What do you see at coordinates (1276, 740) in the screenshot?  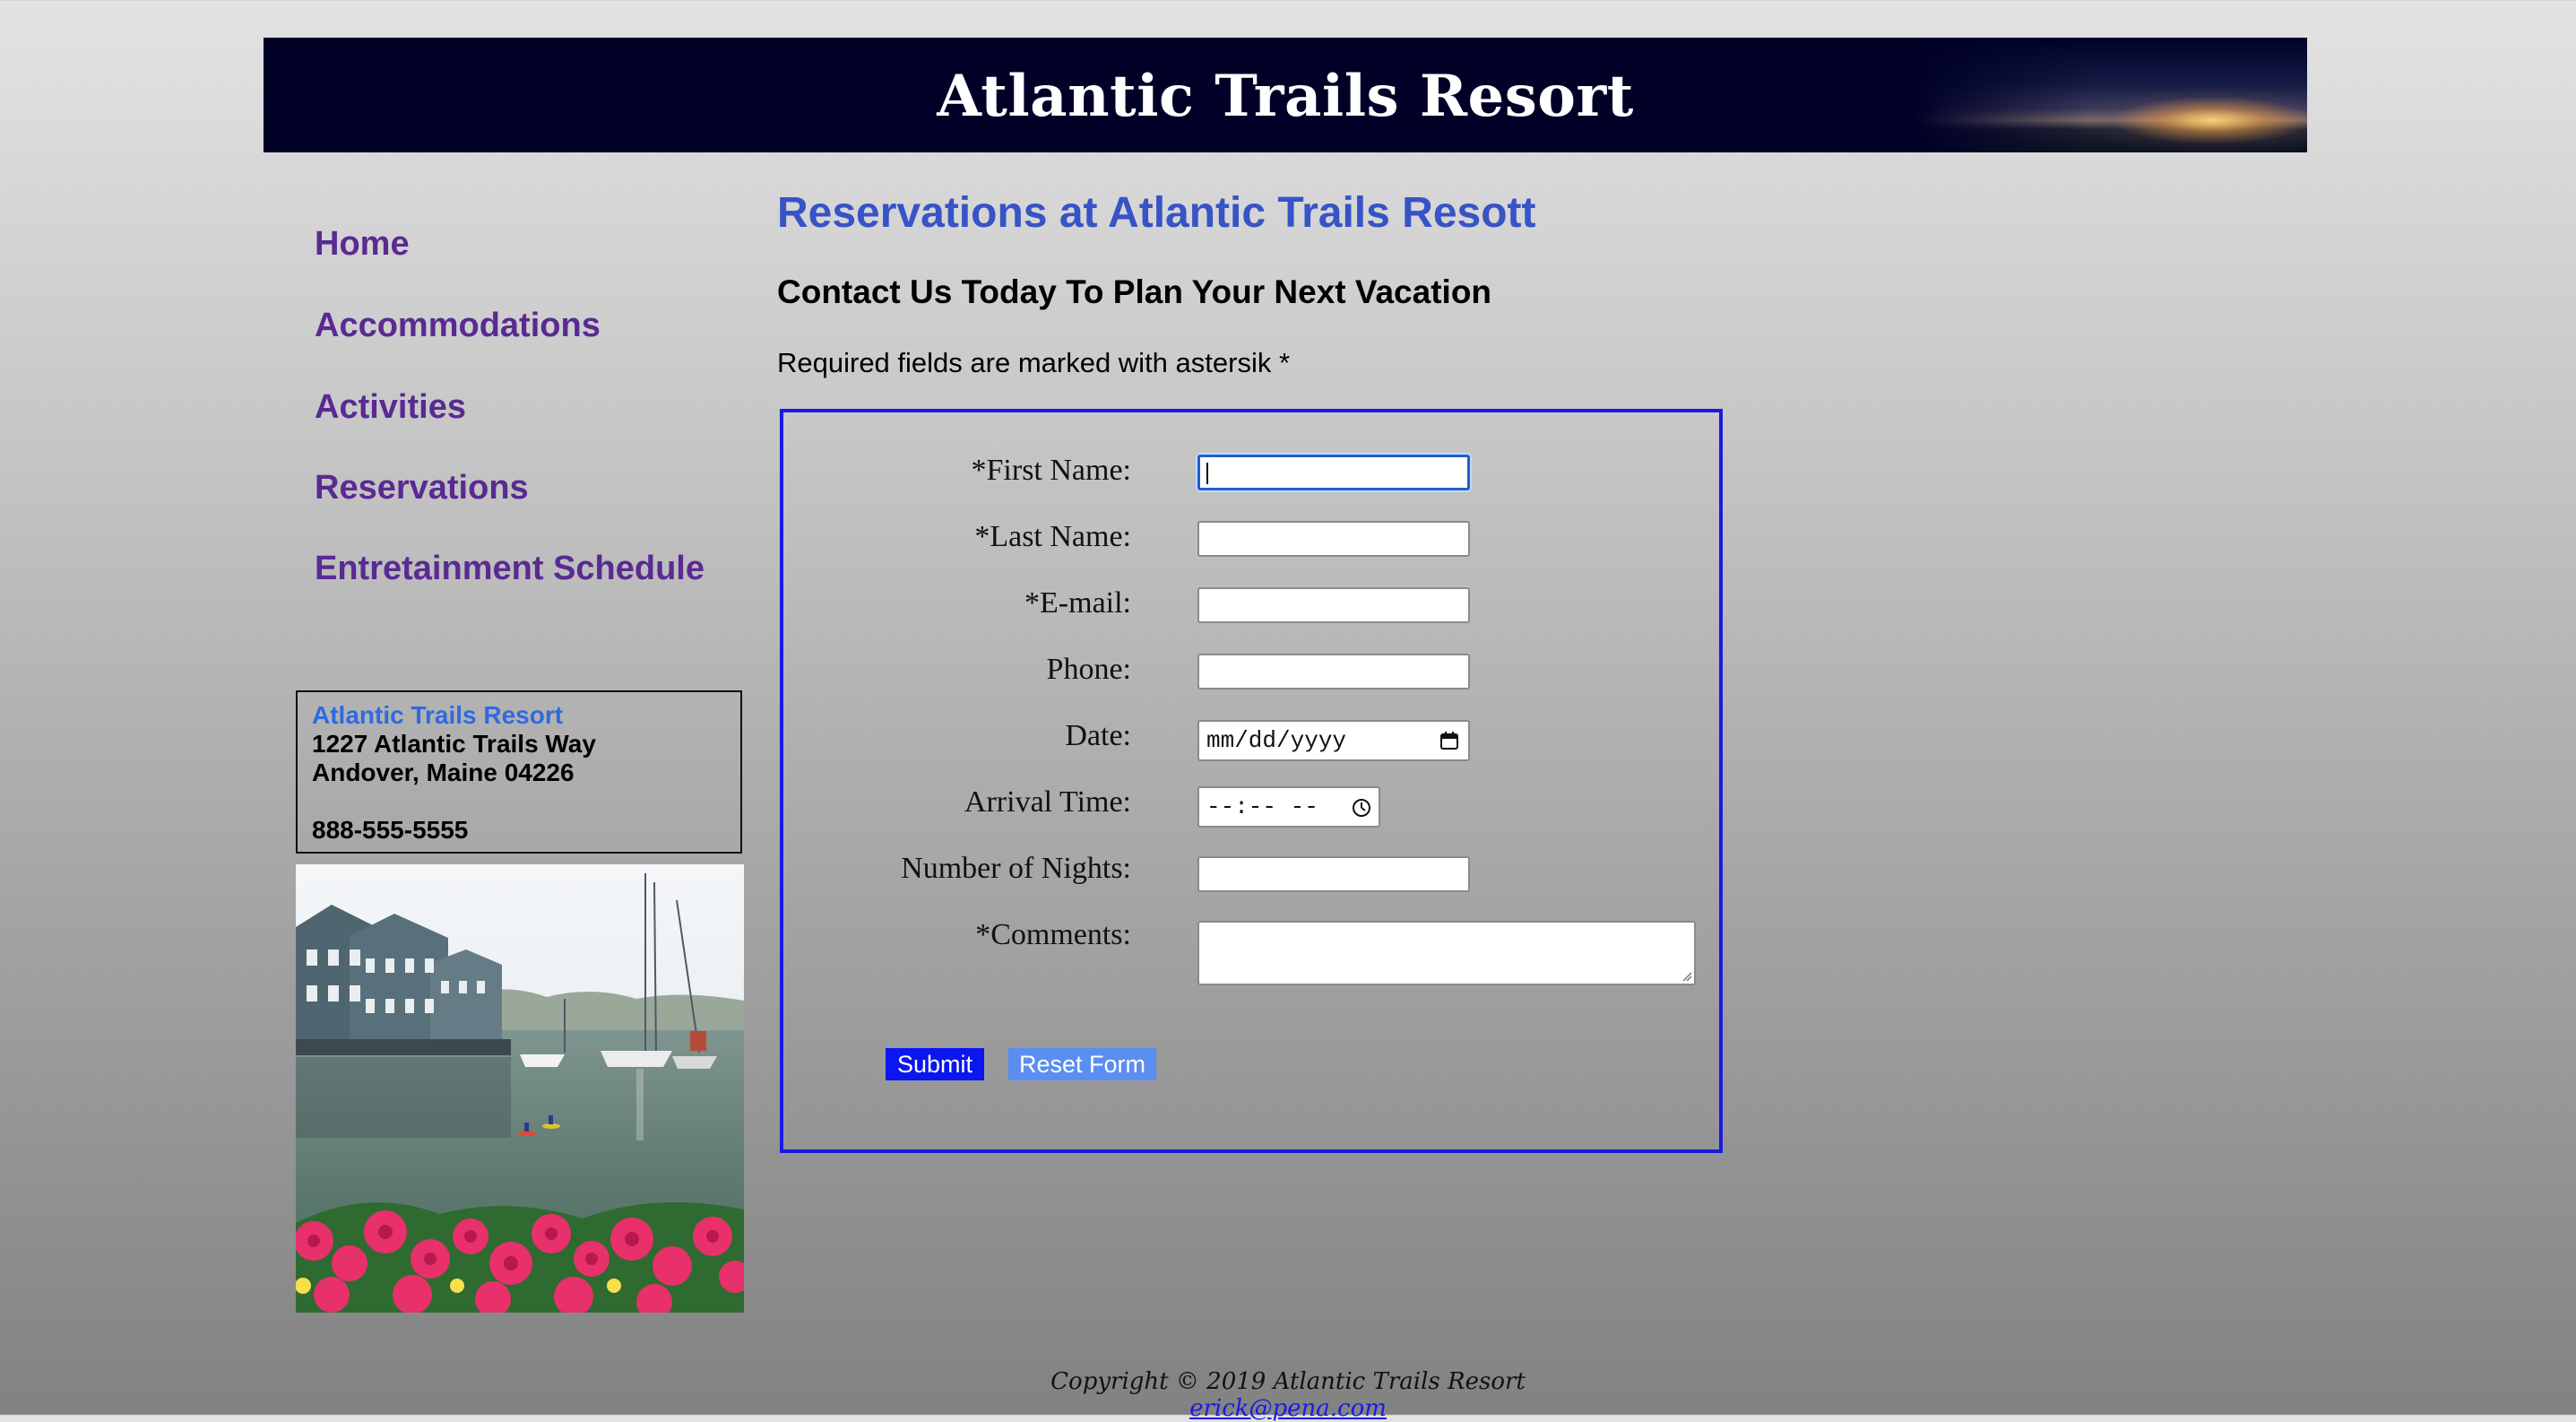 I see `date-placeholder: mm/dd/yyyy` at bounding box center [1276, 740].